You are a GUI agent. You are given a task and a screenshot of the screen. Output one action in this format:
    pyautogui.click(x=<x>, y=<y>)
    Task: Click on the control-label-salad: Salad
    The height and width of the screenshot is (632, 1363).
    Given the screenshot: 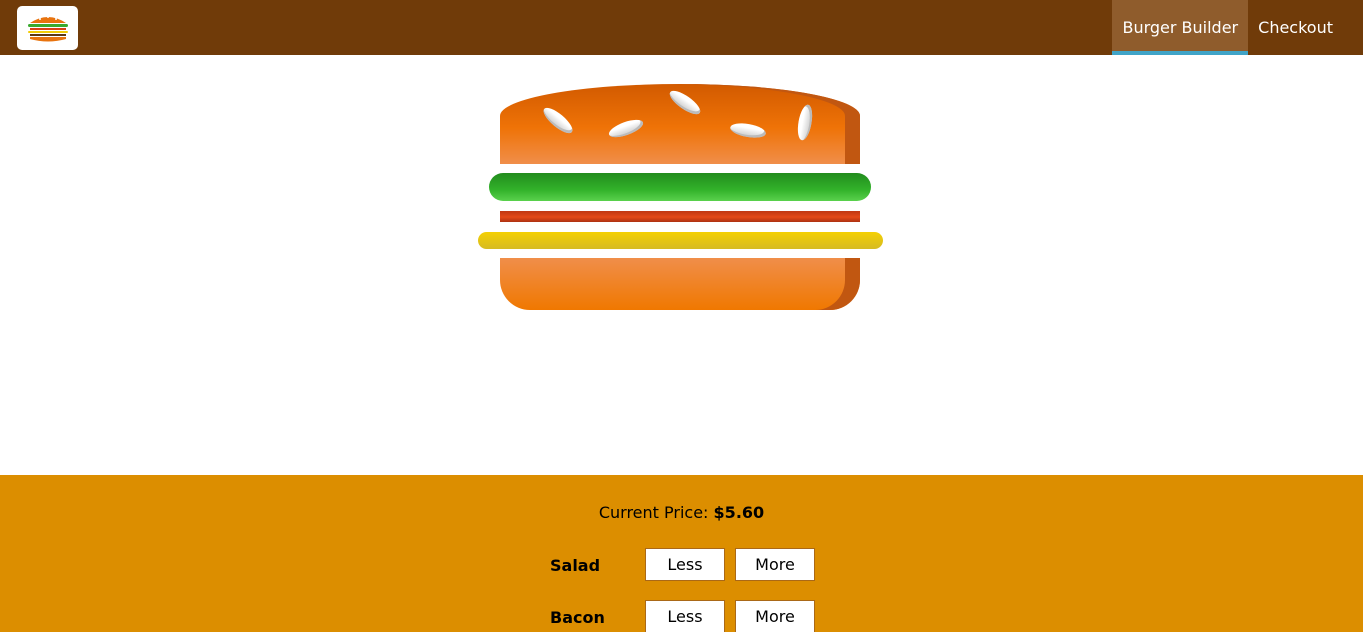 What is the action you would take?
    pyautogui.click(x=575, y=565)
    